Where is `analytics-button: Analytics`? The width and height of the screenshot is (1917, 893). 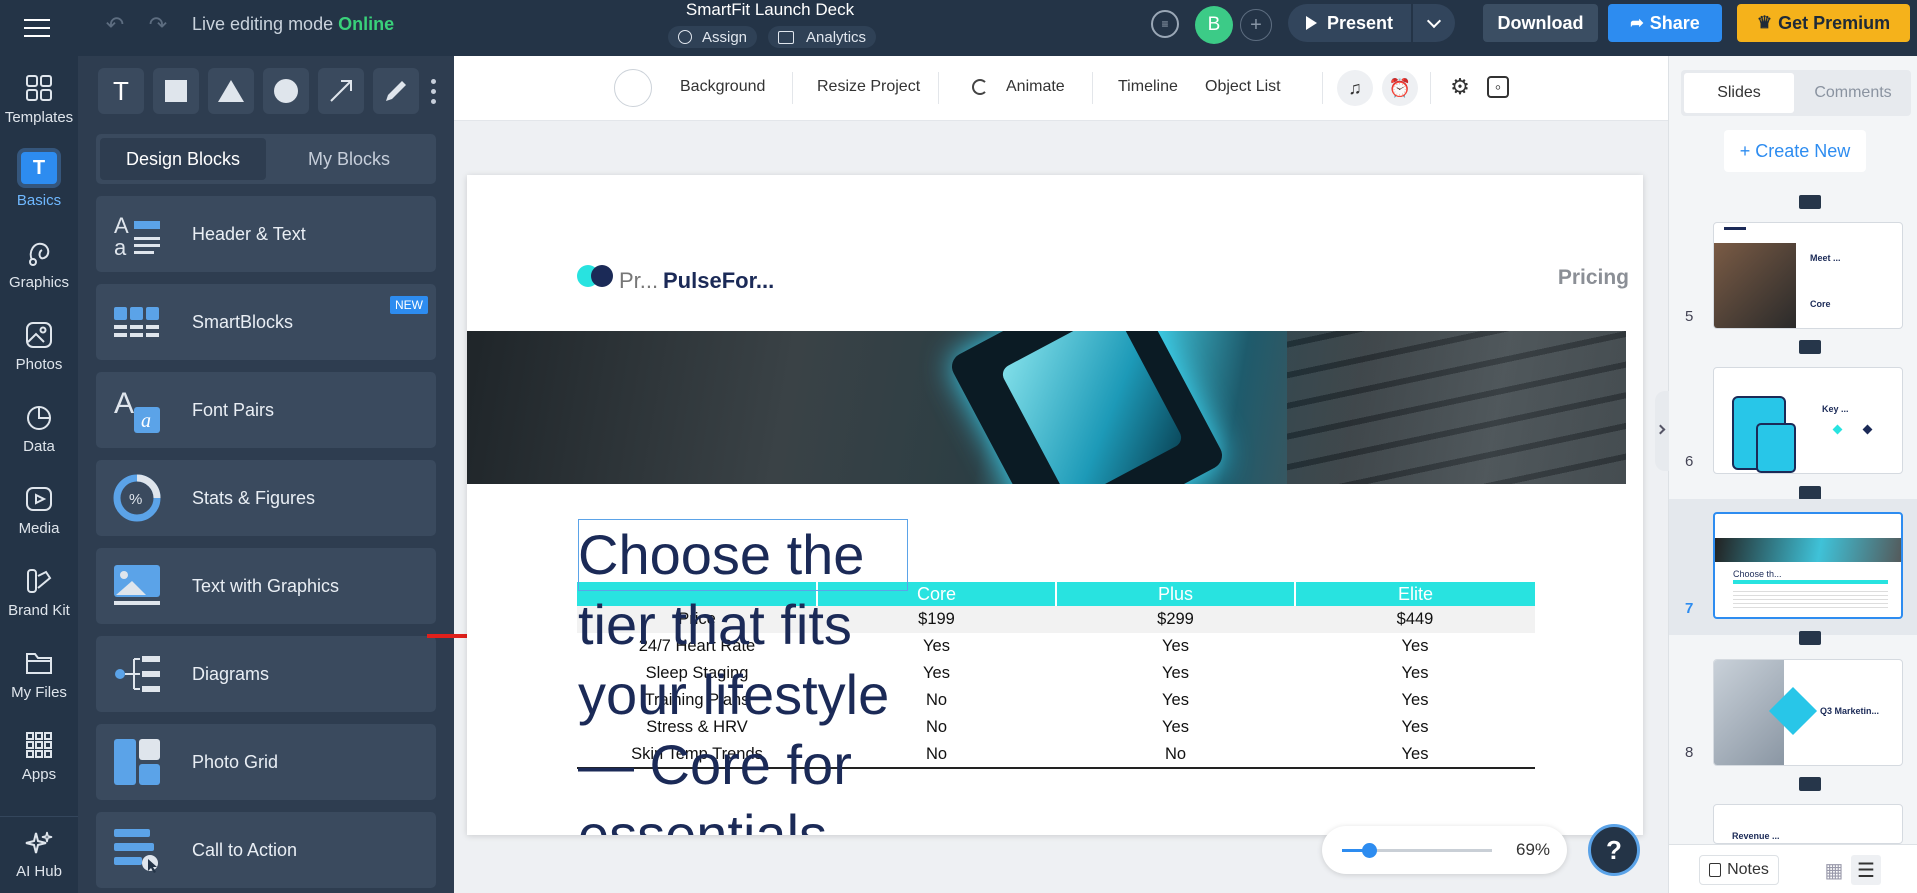 analytics-button: Analytics is located at coordinates (822, 37).